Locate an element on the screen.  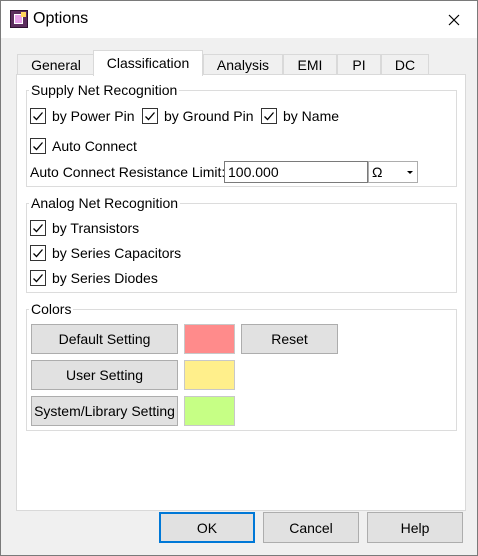
user-setting-button: User Setting is located at coordinates (104, 375).